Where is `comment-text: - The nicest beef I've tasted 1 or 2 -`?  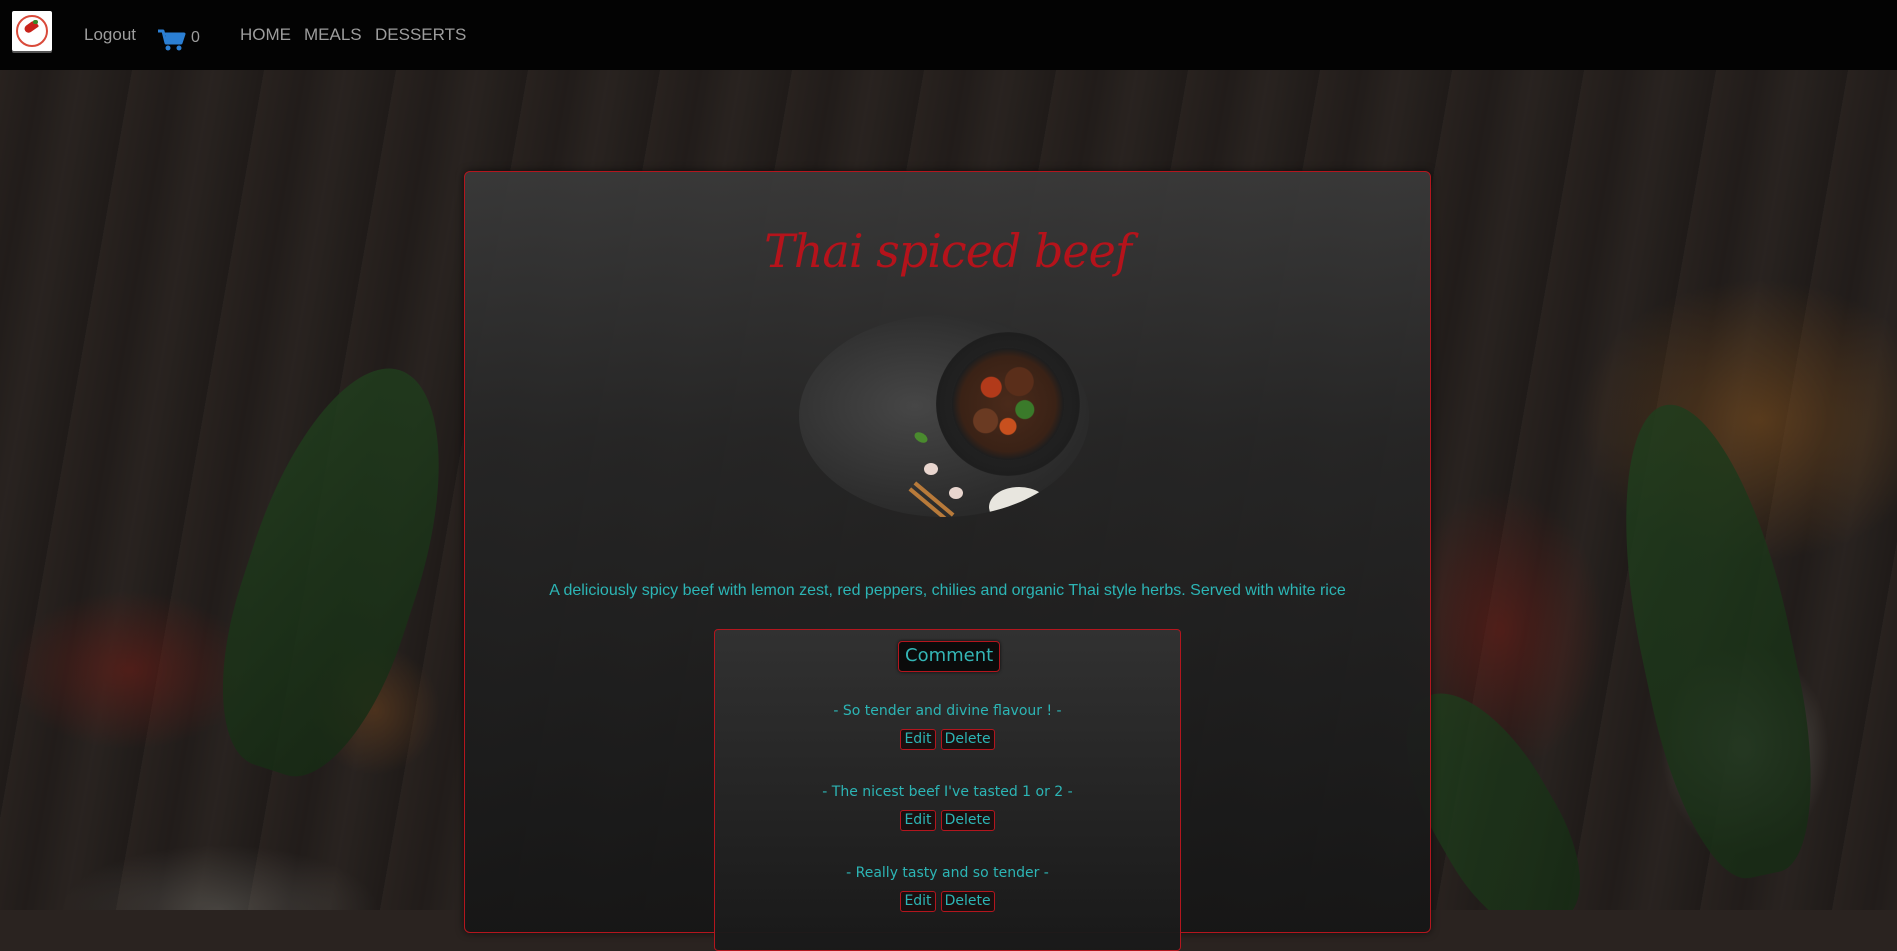 comment-text: - The nicest beef I've tasted 1 or 2 - is located at coordinates (947, 792).